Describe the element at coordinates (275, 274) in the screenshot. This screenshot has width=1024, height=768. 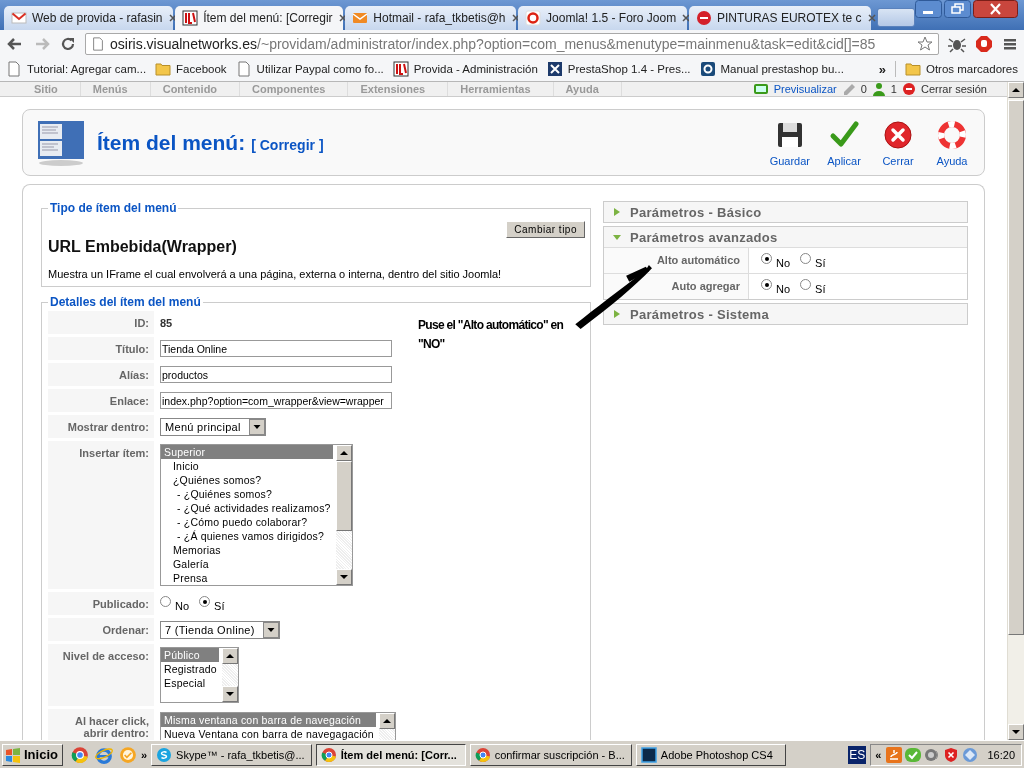
I see `item-type-description: Muestra un IFrame el cual envolverá a una página, externa o interna, dentro del sitio Joomla!` at that location.